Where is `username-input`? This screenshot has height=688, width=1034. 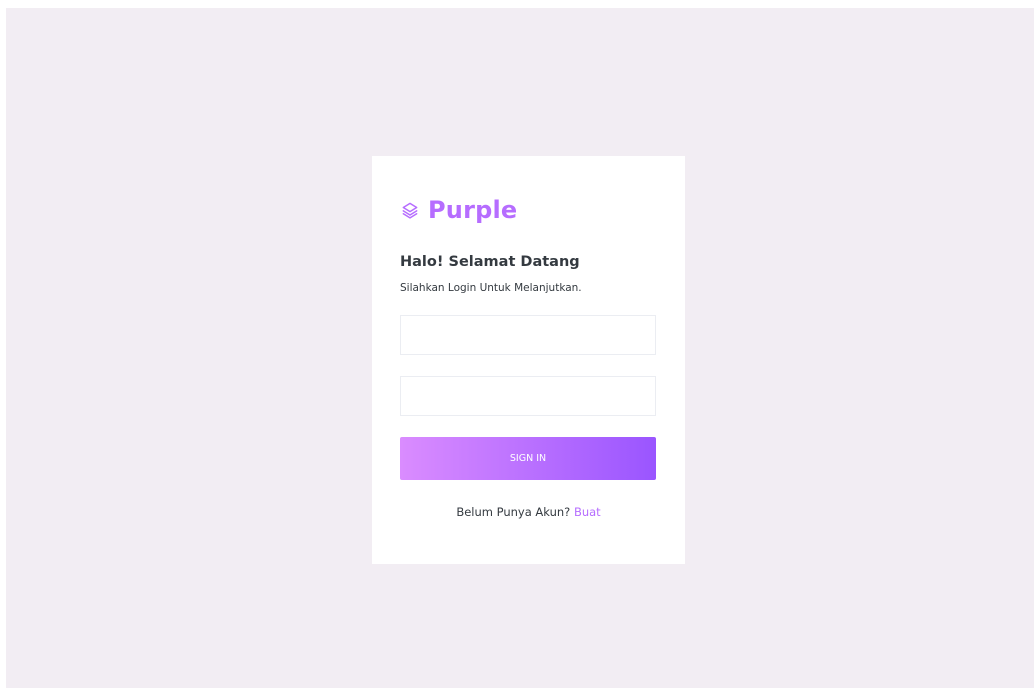
username-input is located at coordinates (528, 335).